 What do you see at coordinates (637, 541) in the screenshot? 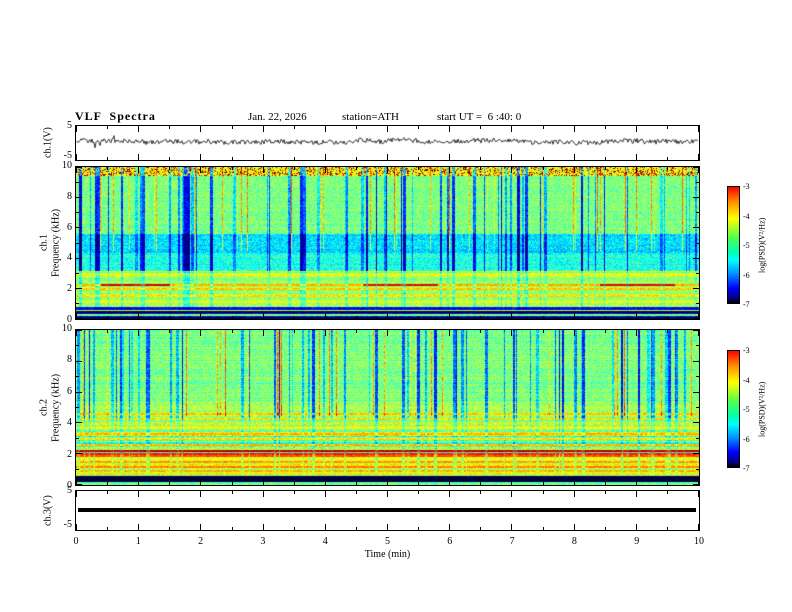
I see `tick-label: 9` at bounding box center [637, 541].